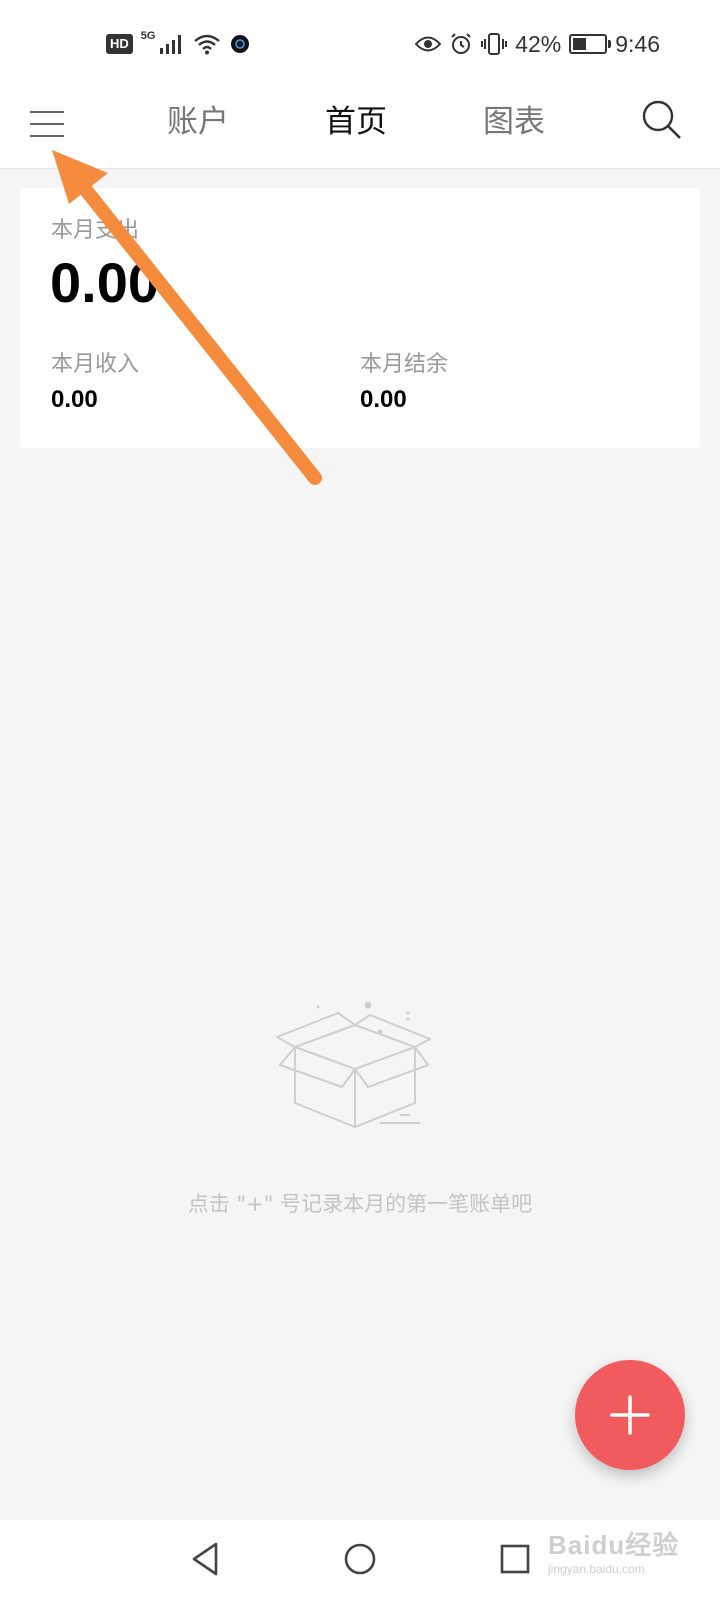 This screenshot has height=1600, width=720. I want to click on add-record-button, so click(630, 1415).